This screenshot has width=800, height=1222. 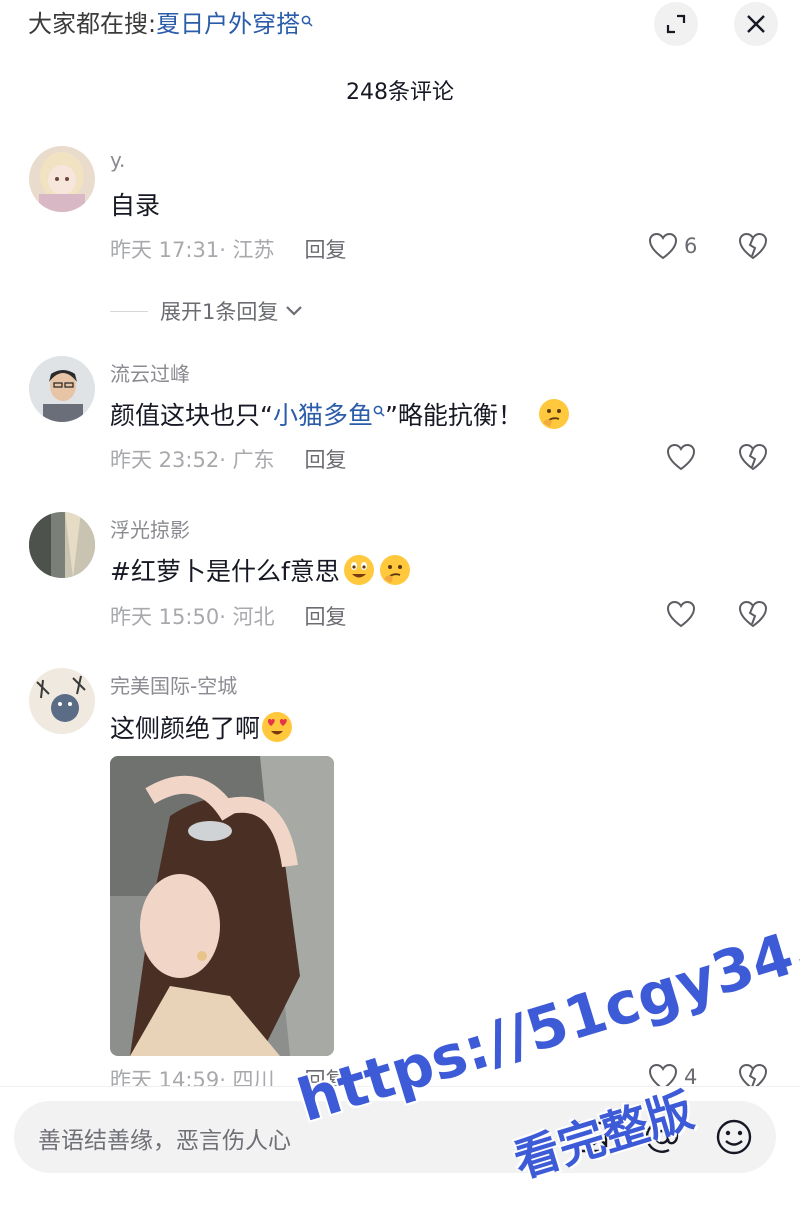 I want to click on comment-text-after: ”略能抗衡！, so click(x=453, y=415).